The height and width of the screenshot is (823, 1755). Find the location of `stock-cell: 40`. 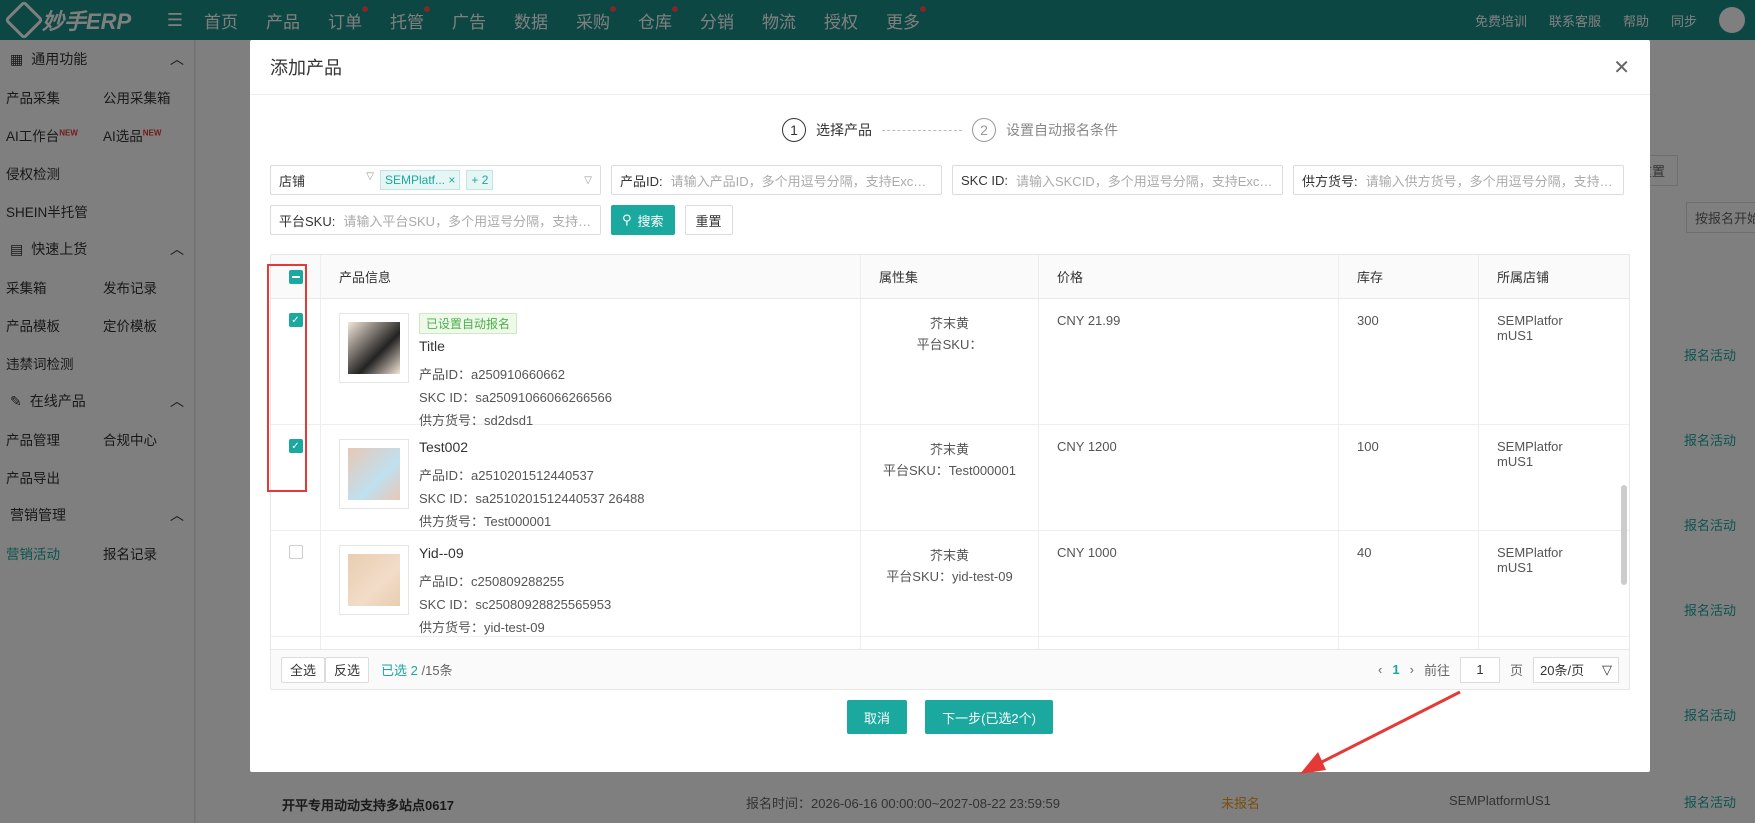

stock-cell: 40 is located at coordinates (1409, 583).